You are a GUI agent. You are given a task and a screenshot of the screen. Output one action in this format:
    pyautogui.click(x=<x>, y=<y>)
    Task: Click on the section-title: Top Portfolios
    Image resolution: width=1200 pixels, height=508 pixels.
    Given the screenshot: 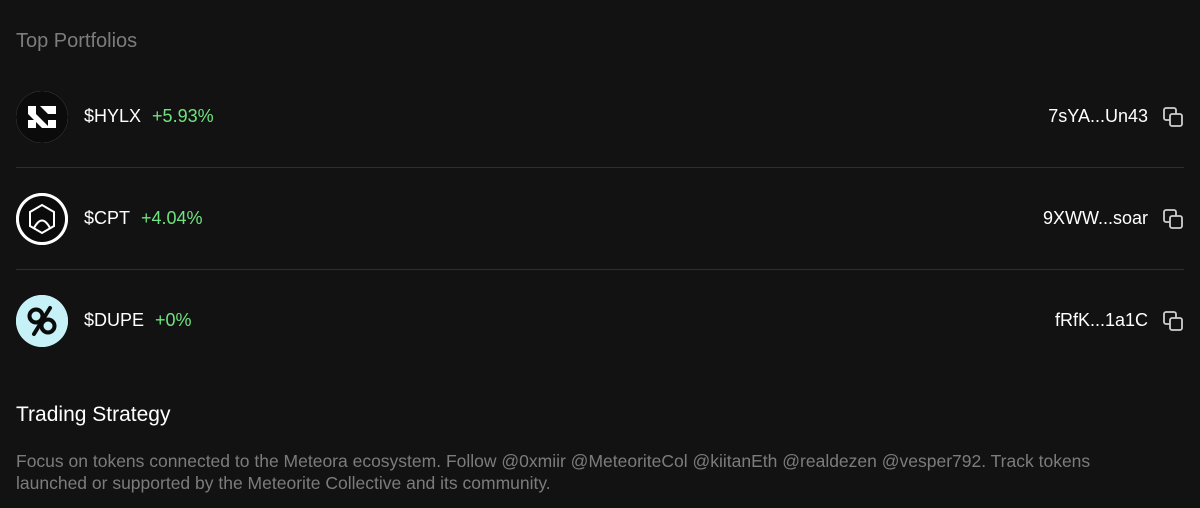 What is the action you would take?
    pyautogui.click(x=77, y=41)
    